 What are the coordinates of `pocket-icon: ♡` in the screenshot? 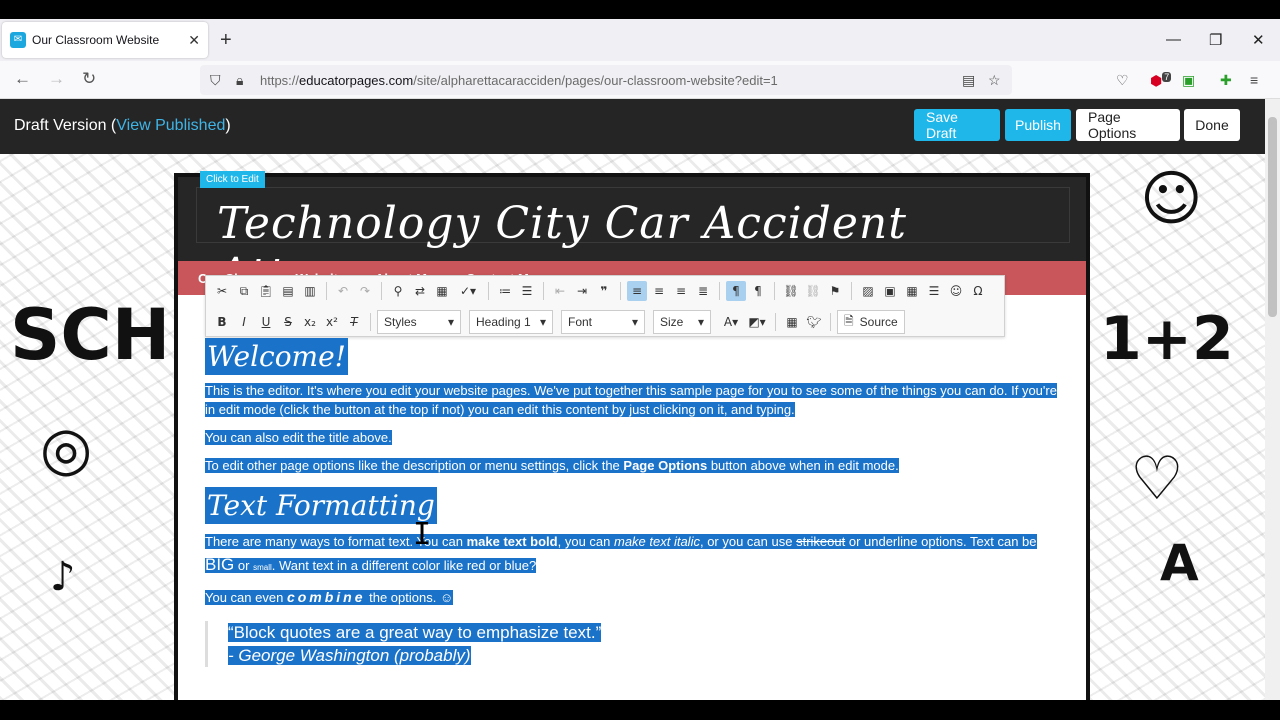 It's located at (1122, 80).